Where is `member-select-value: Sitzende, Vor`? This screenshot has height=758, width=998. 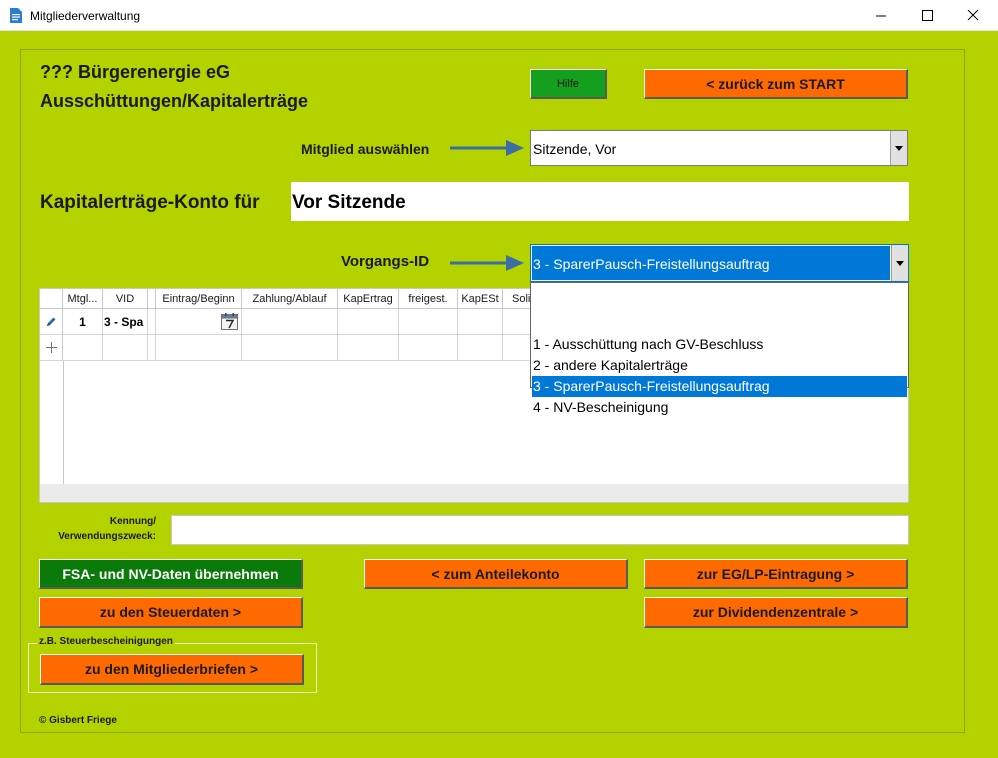 member-select-value: Sitzende, Vor is located at coordinates (575, 149).